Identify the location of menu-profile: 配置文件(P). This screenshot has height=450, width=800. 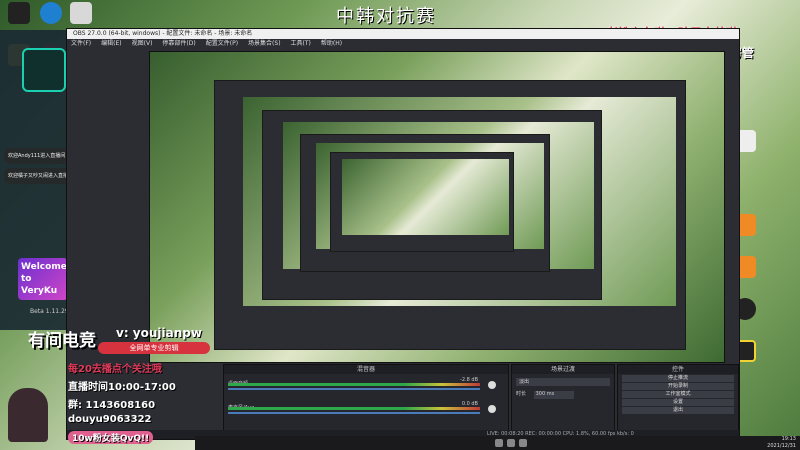
(222, 44).